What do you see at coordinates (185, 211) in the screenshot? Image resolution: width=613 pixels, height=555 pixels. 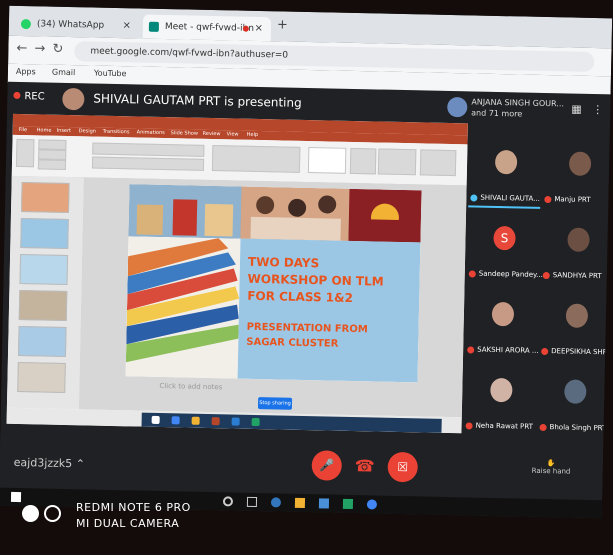 I see `classroom-photo` at bounding box center [185, 211].